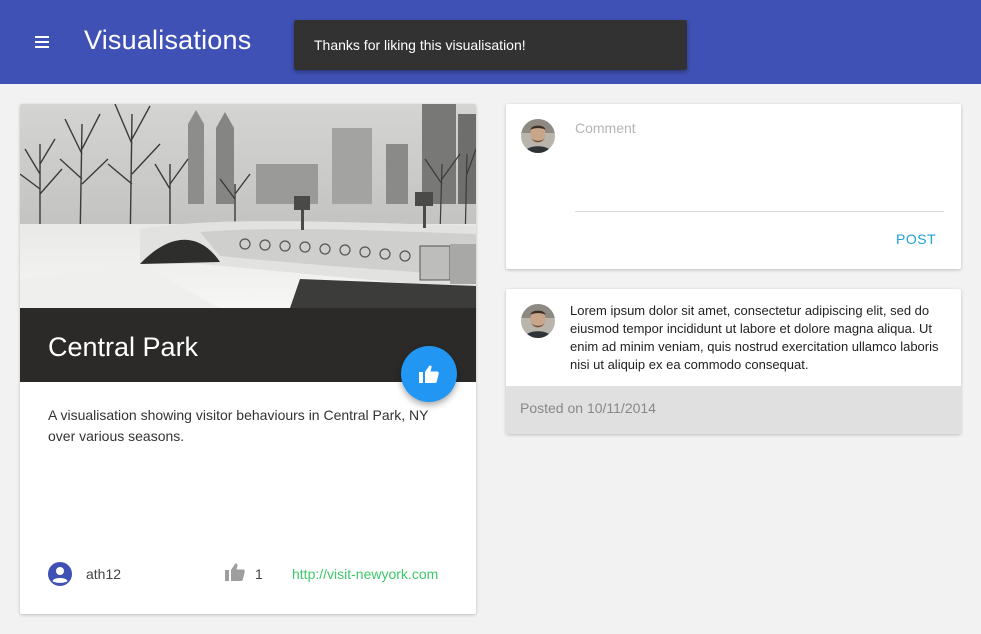 The image size is (981, 634). Describe the element at coordinates (259, 574) in the screenshot. I see `like-count: 1` at that location.